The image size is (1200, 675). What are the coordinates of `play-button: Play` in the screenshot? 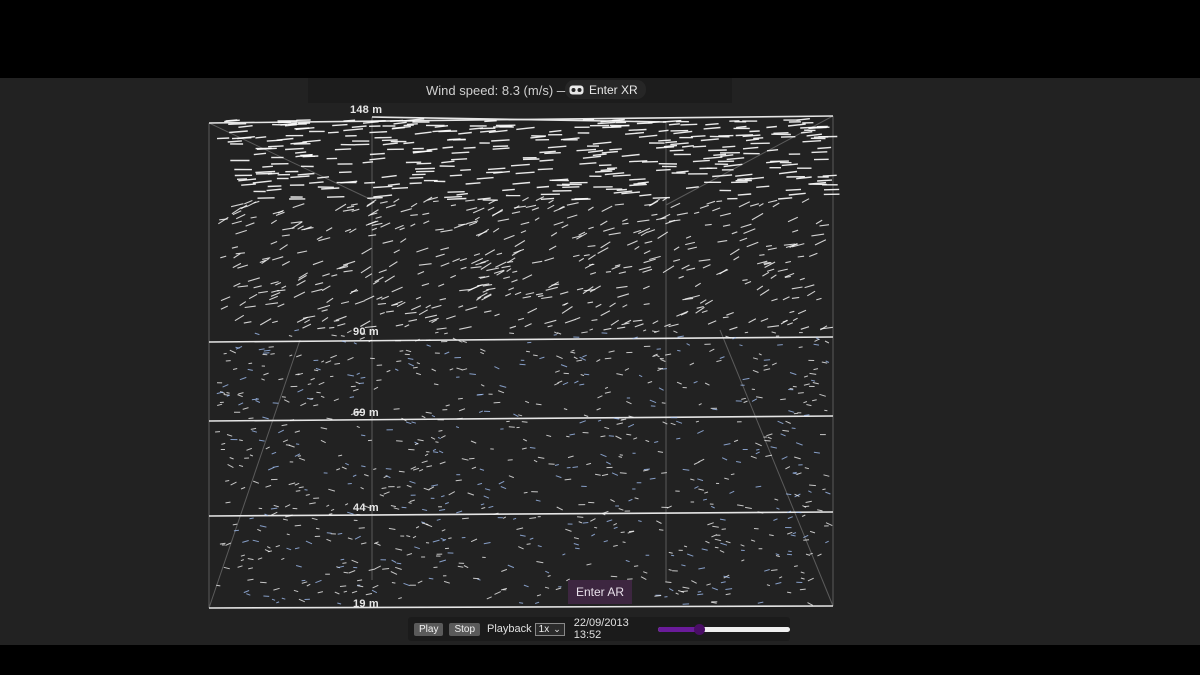 It's located at (429, 629).